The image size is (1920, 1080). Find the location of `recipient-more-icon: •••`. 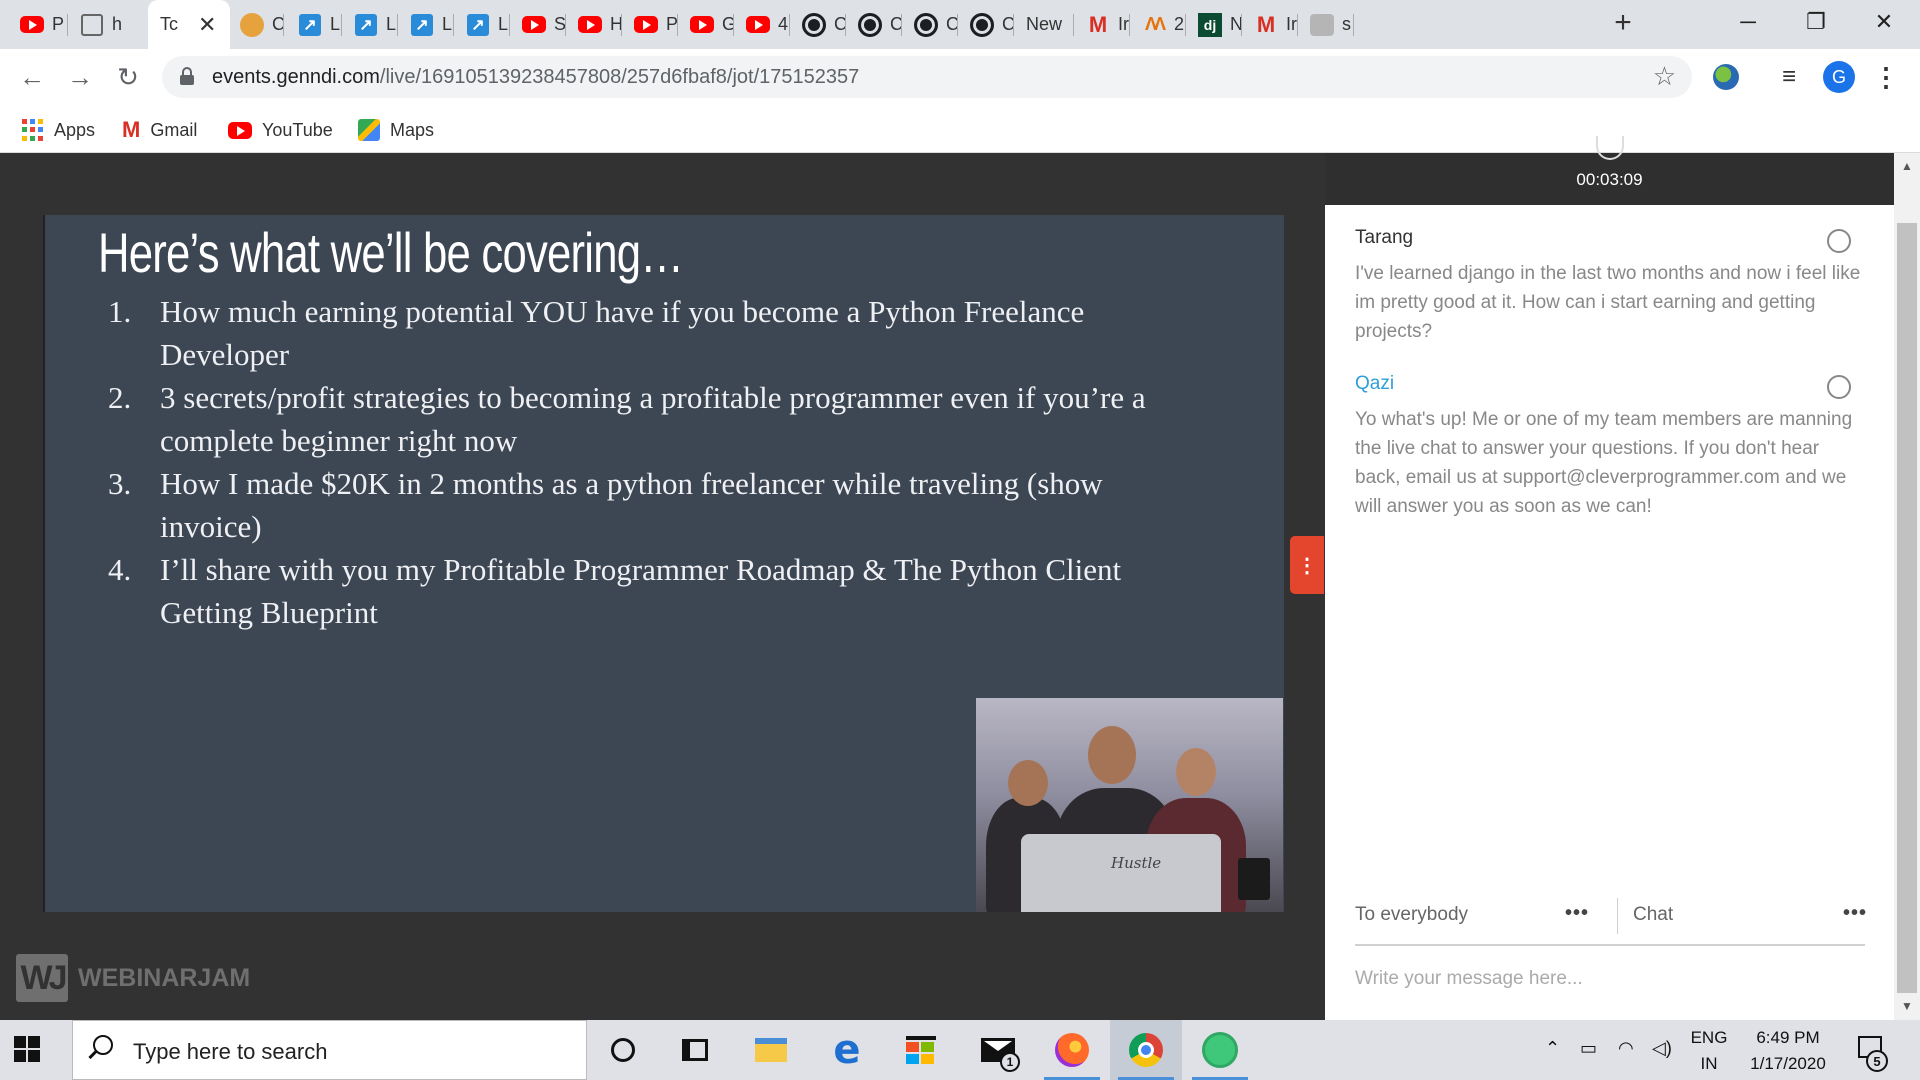

recipient-more-icon: ••• is located at coordinates (1577, 913).